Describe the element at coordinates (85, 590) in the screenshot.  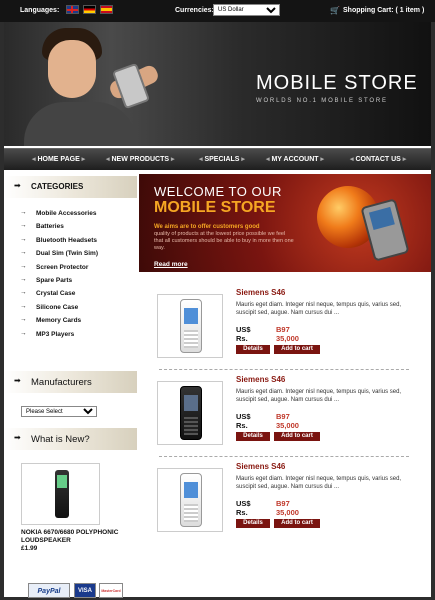
I see `visa-logo: VISA` at that location.